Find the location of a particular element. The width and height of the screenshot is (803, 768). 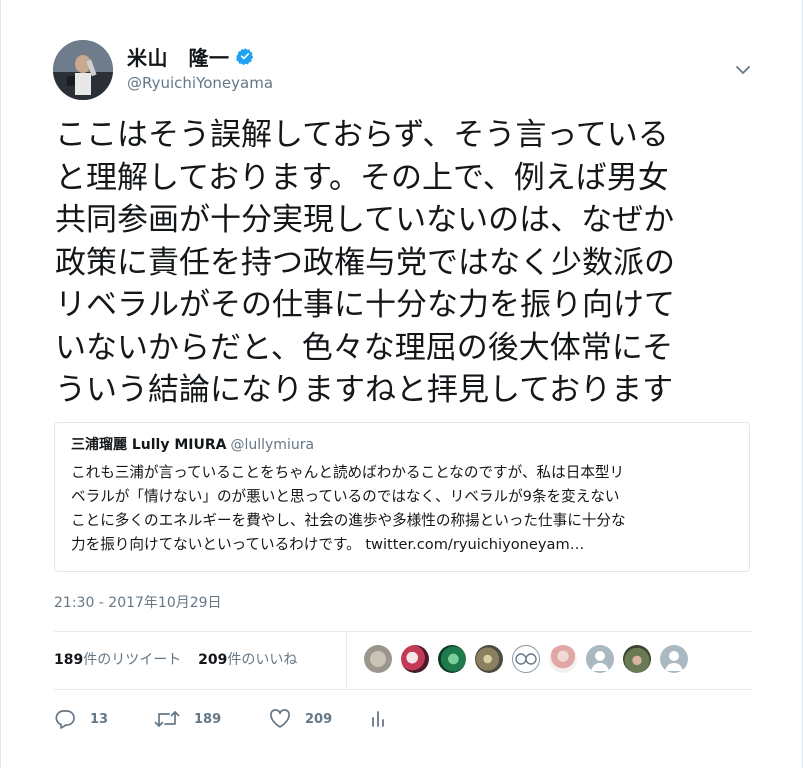

like-button: 209 is located at coordinates (319, 719).